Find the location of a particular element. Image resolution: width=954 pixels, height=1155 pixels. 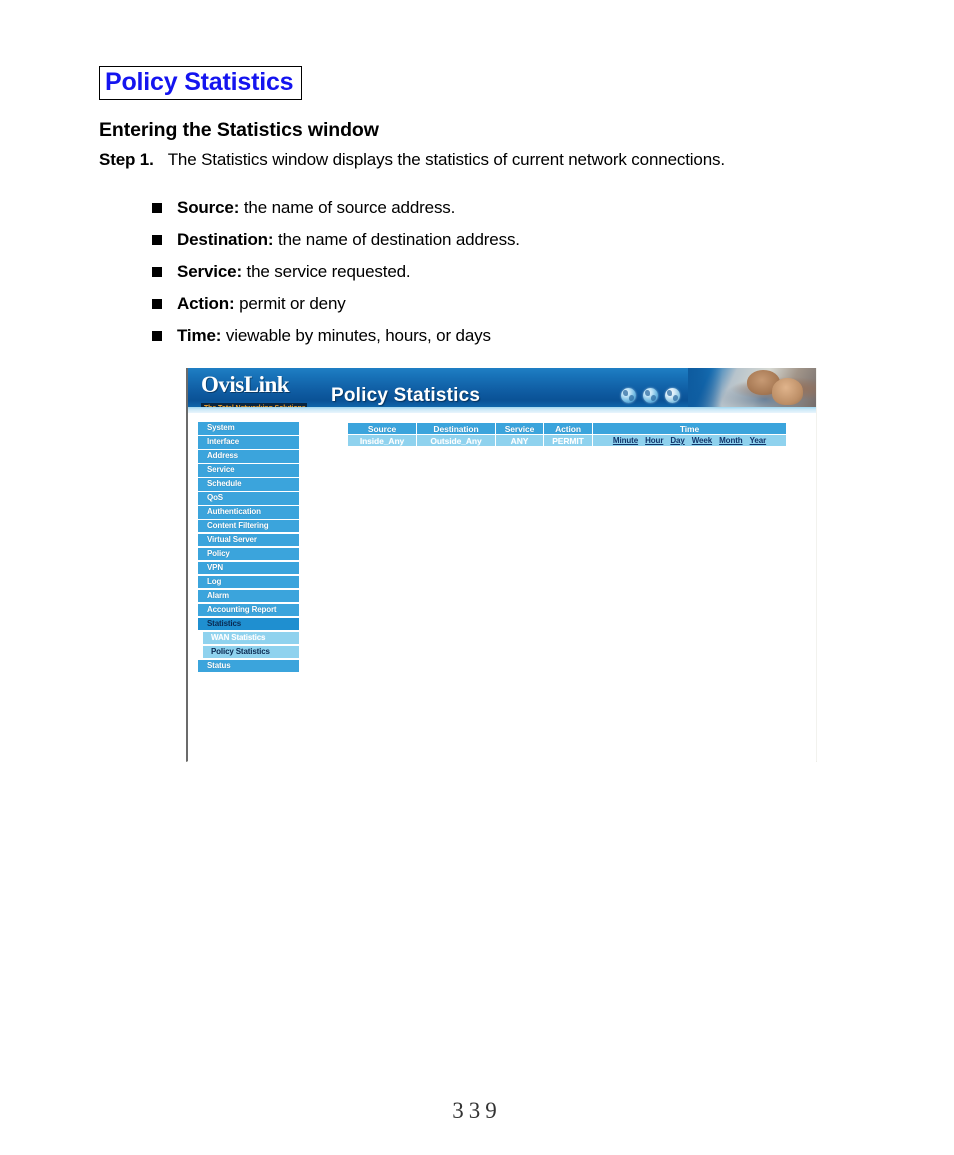

time-link-day: Day is located at coordinates (677, 440).